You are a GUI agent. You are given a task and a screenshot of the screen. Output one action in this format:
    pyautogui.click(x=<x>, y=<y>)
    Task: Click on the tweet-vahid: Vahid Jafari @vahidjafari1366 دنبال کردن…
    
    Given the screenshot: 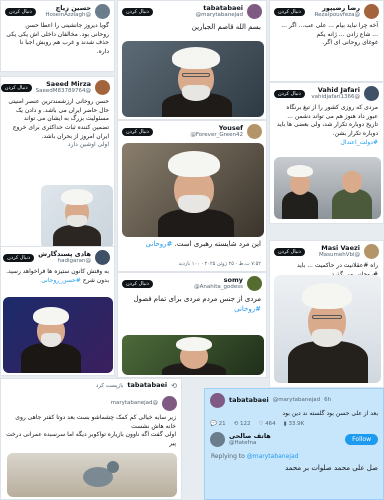 What is the action you would take?
    pyautogui.click(x=326, y=153)
    